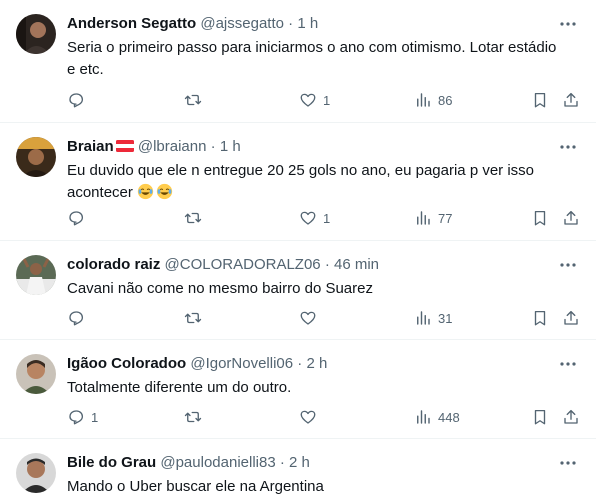  Describe the element at coordinates (298, 218) in the screenshot. I see `action-bar: 1 77` at that location.